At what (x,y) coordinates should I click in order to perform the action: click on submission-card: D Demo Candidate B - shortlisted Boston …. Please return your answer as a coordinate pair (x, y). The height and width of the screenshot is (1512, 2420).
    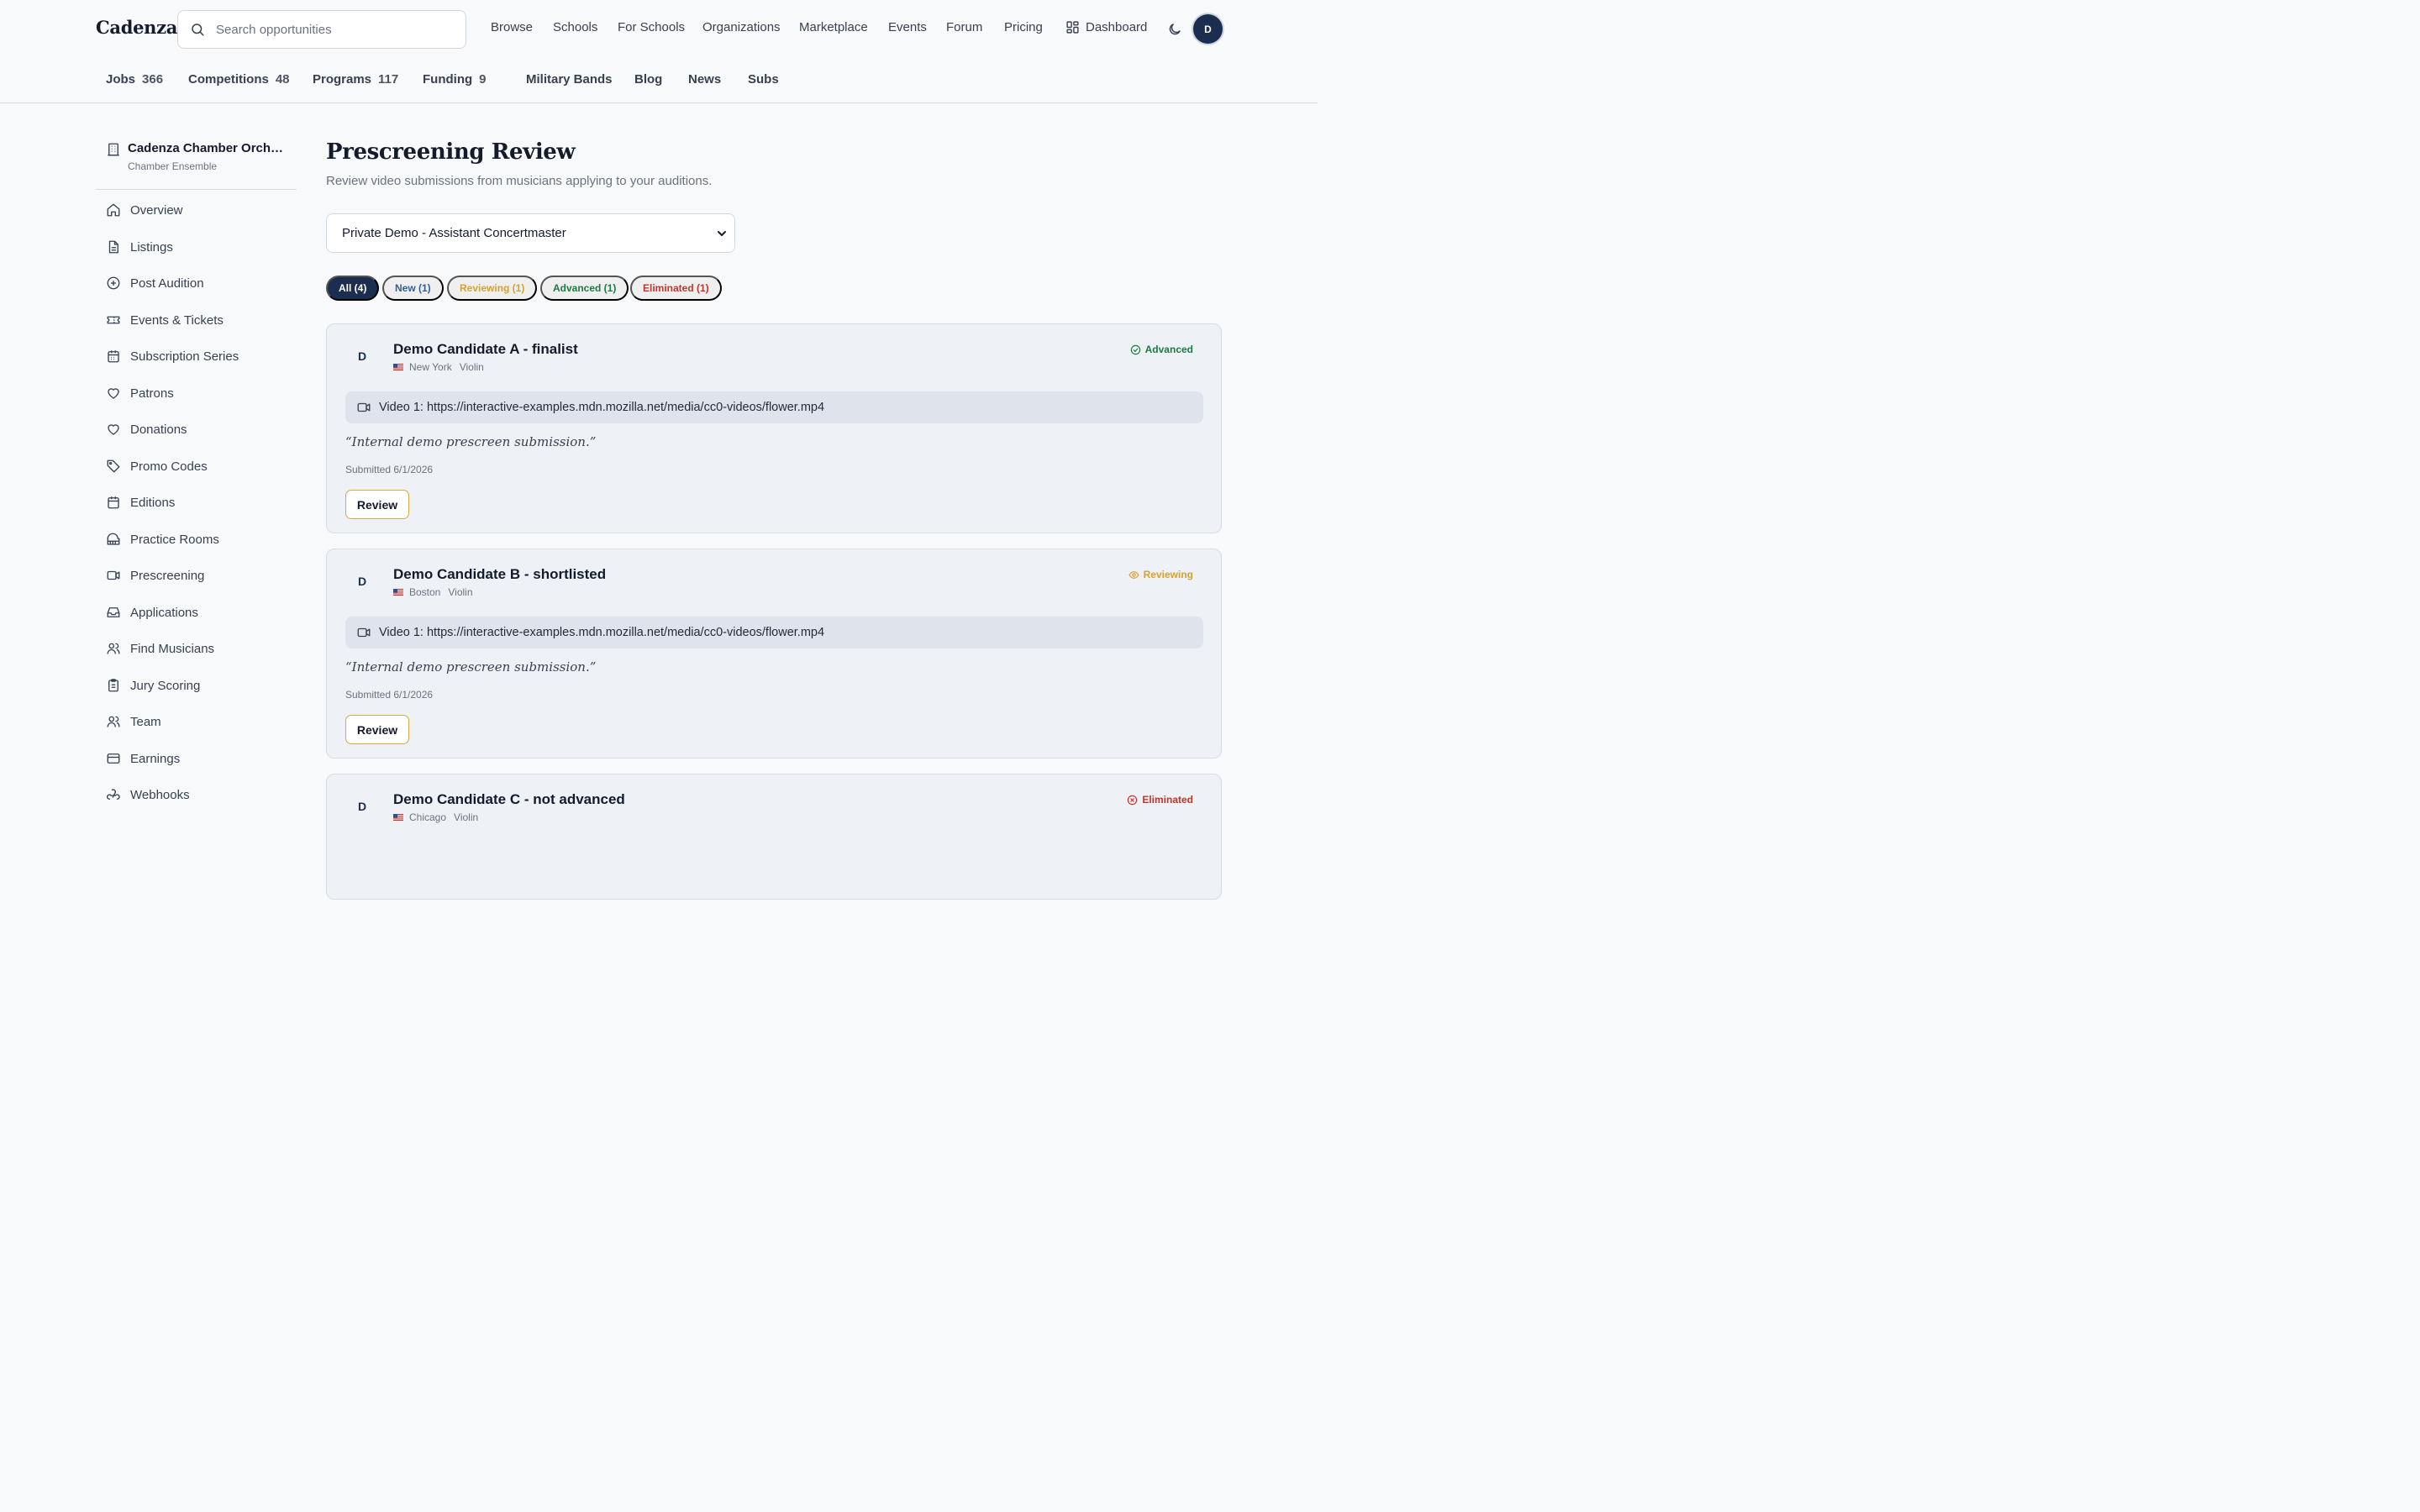
    Looking at the image, I should click on (774, 654).